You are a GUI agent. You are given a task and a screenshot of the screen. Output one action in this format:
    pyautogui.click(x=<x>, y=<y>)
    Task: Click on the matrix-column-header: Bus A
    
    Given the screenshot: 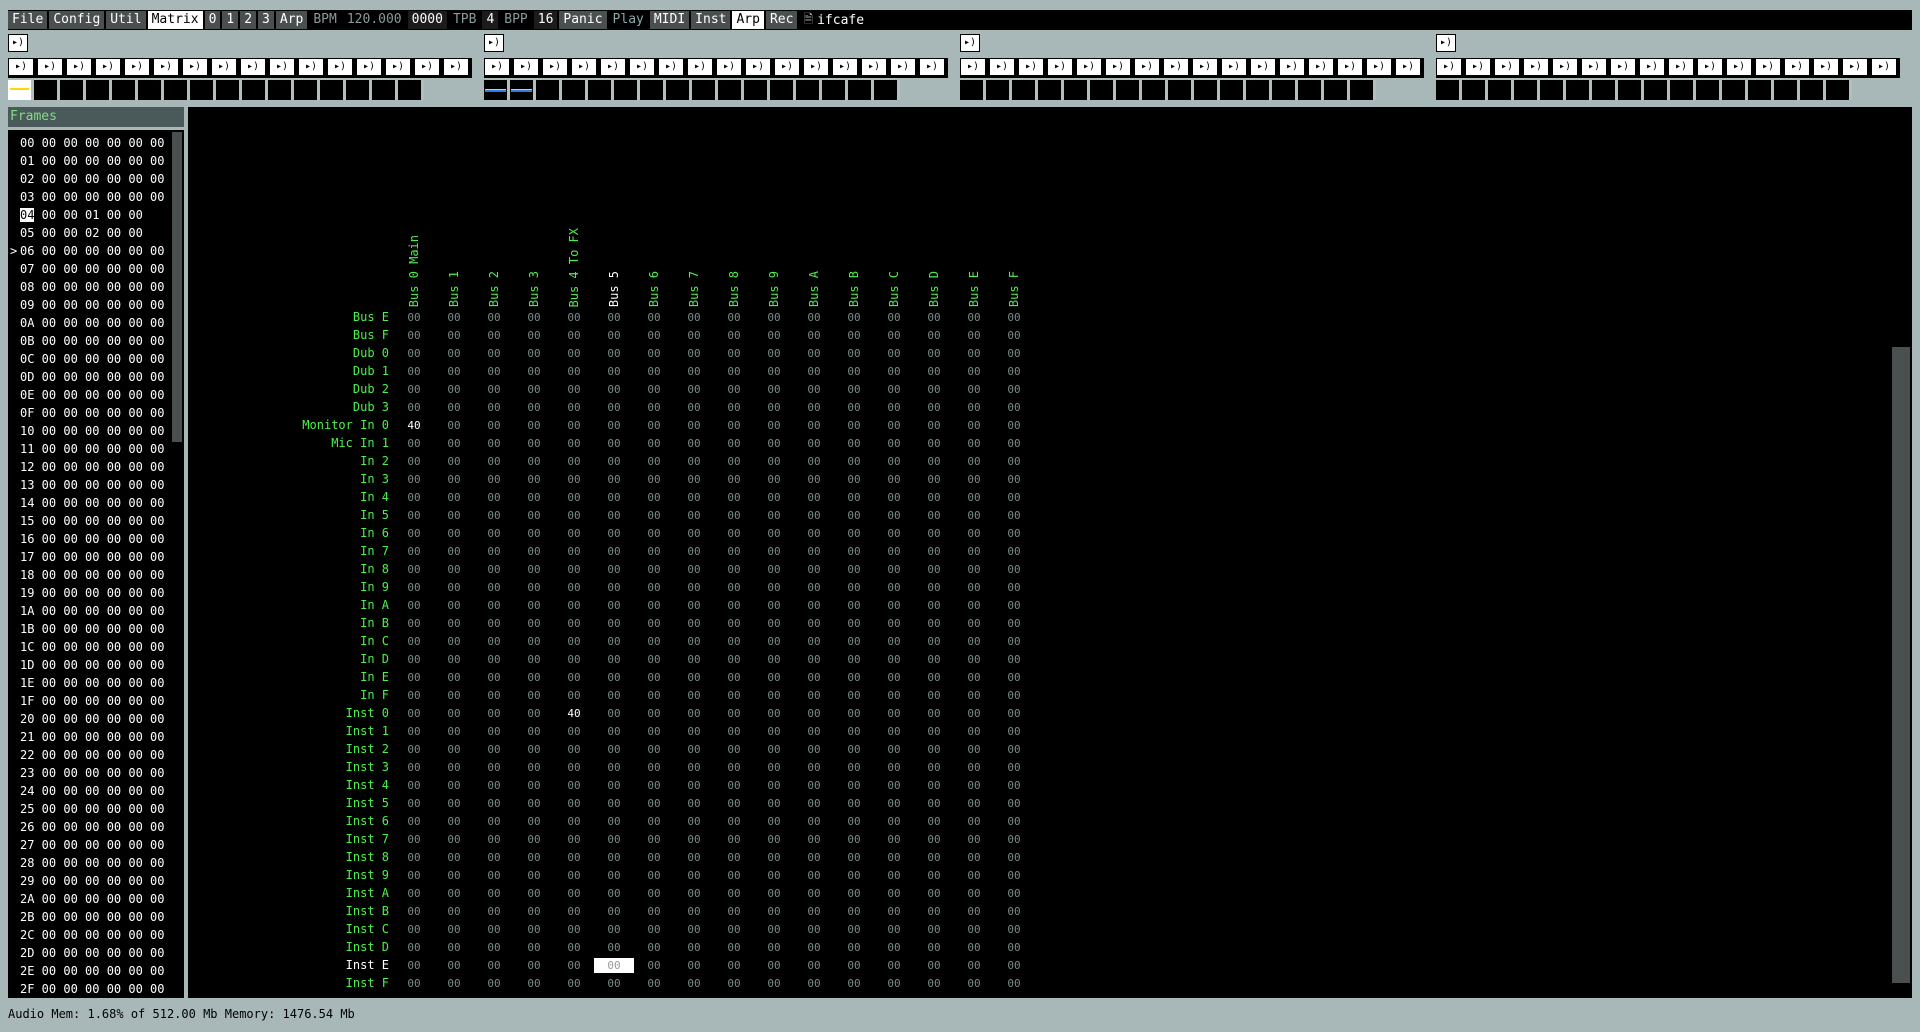 What is the action you would take?
    pyautogui.click(x=814, y=289)
    